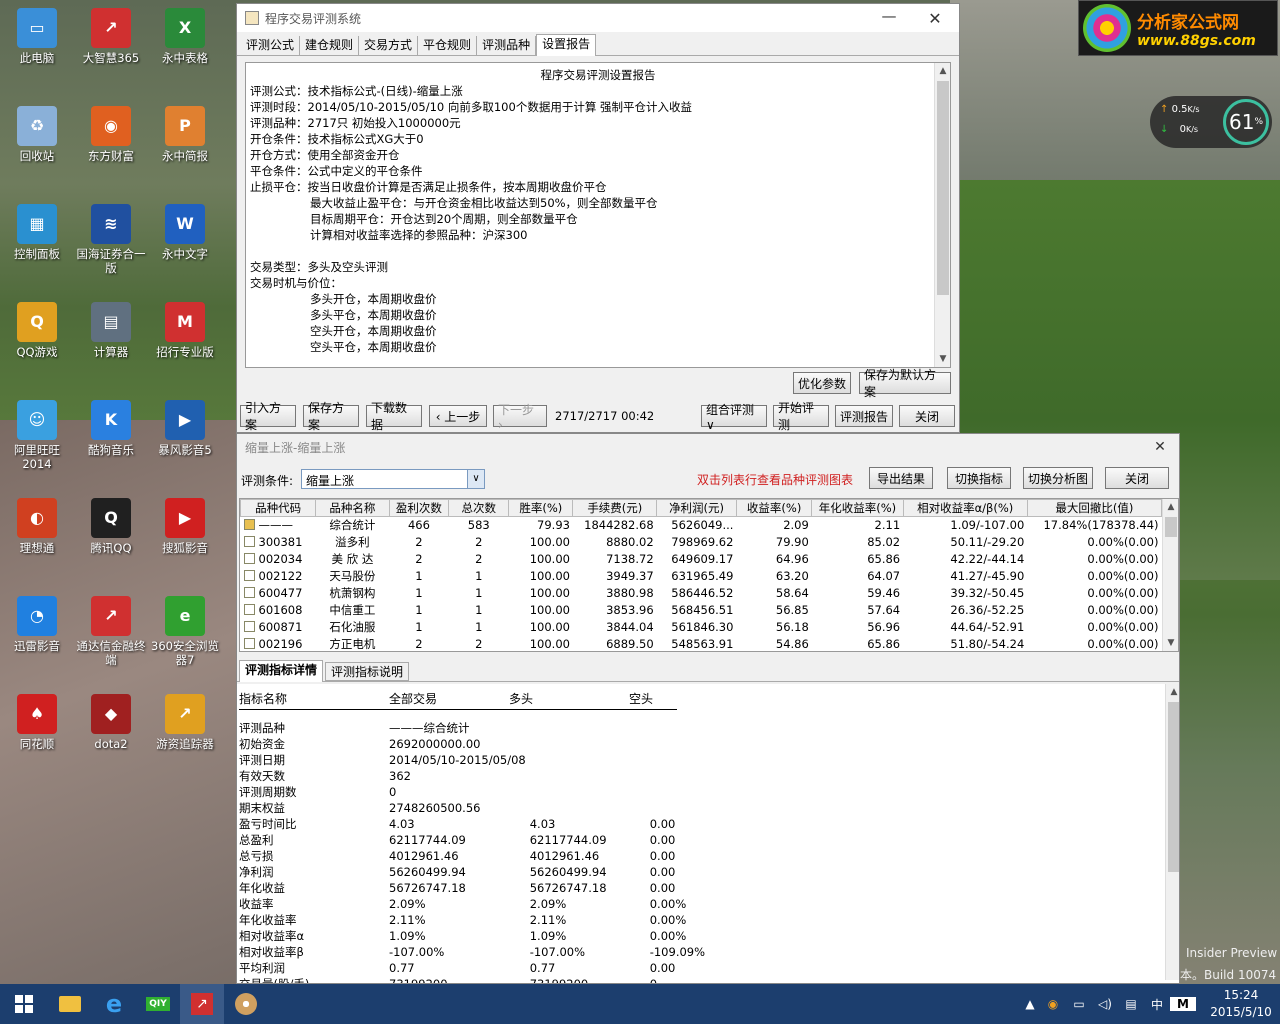 The width and height of the screenshot is (1280, 1024). What do you see at coordinates (1053, 1004) in the screenshot?
I see `360-tray-icon: ◉` at bounding box center [1053, 1004].